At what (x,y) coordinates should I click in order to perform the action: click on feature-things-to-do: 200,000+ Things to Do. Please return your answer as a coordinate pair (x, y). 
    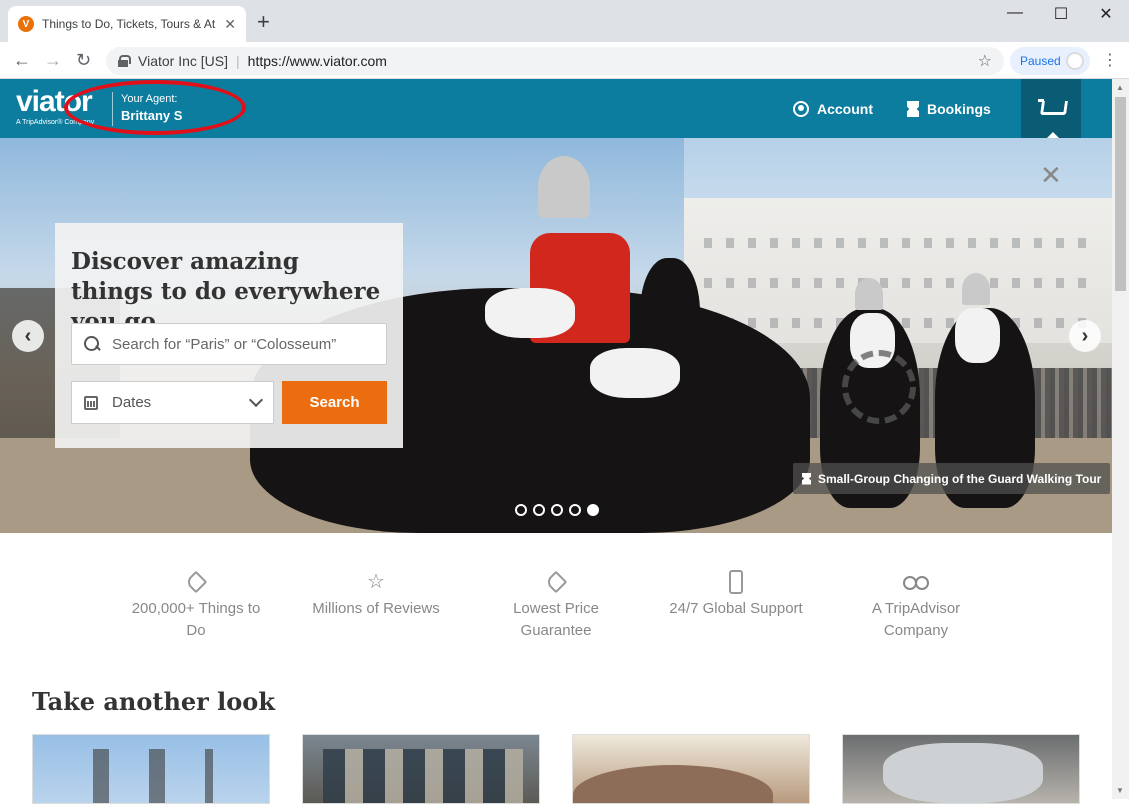
    Looking at the image, I should click on (196, 605).